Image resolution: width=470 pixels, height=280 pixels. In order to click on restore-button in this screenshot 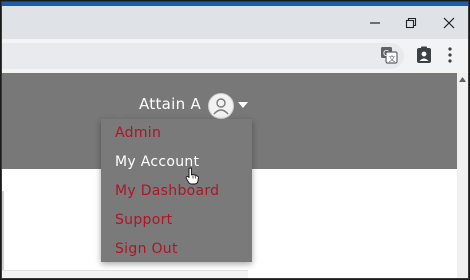, I will do `click(411, 23)`.